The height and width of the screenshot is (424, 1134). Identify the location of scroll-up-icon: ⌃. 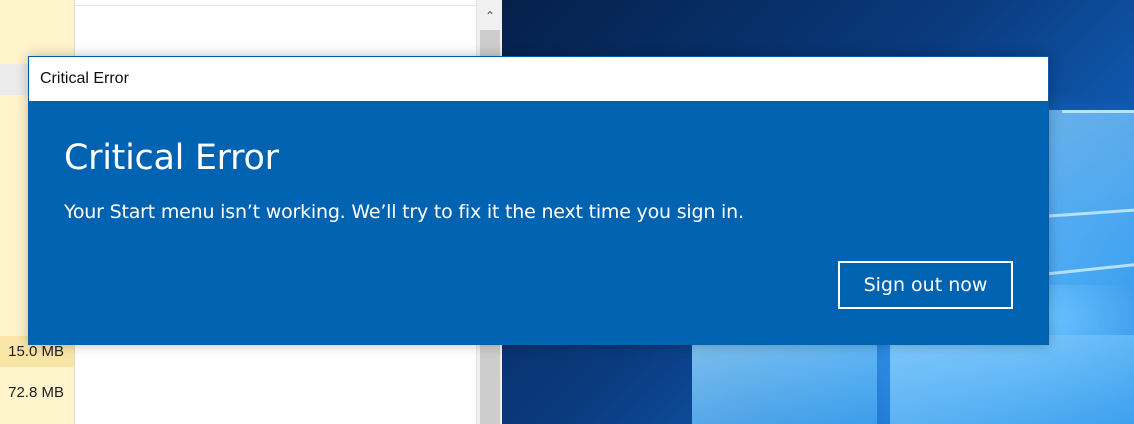
(489, 16).